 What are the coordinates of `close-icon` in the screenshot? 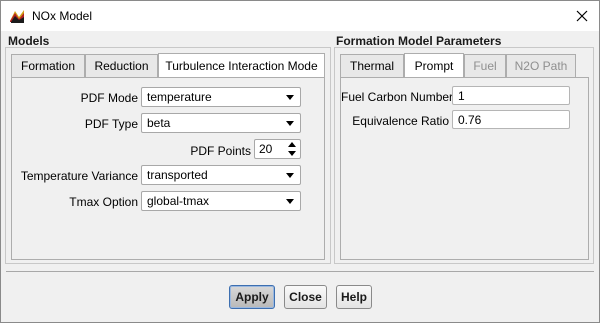 It's located at (582, 16).